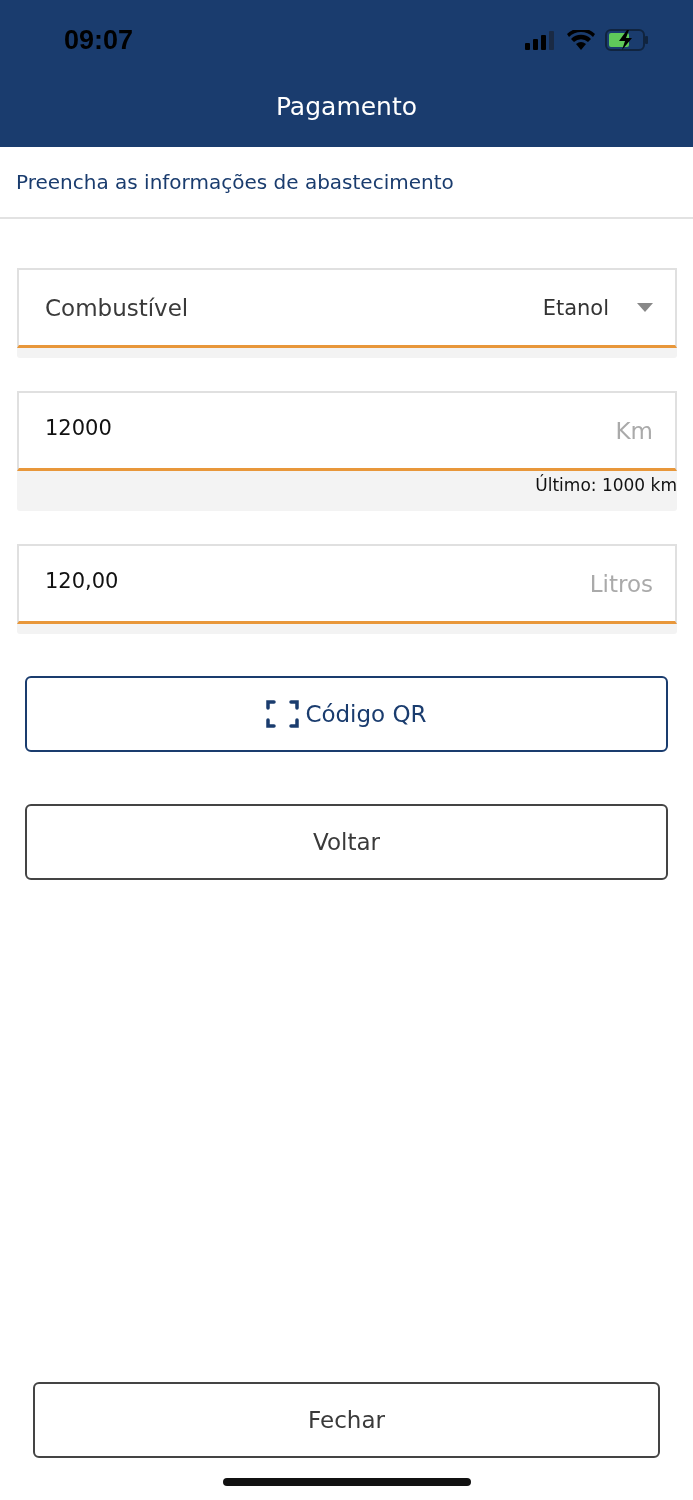  What do you see at coordinates (346, 714) in the screenshot?
I see `qr-code-button: Código QR` at bounding box center [346, 714].